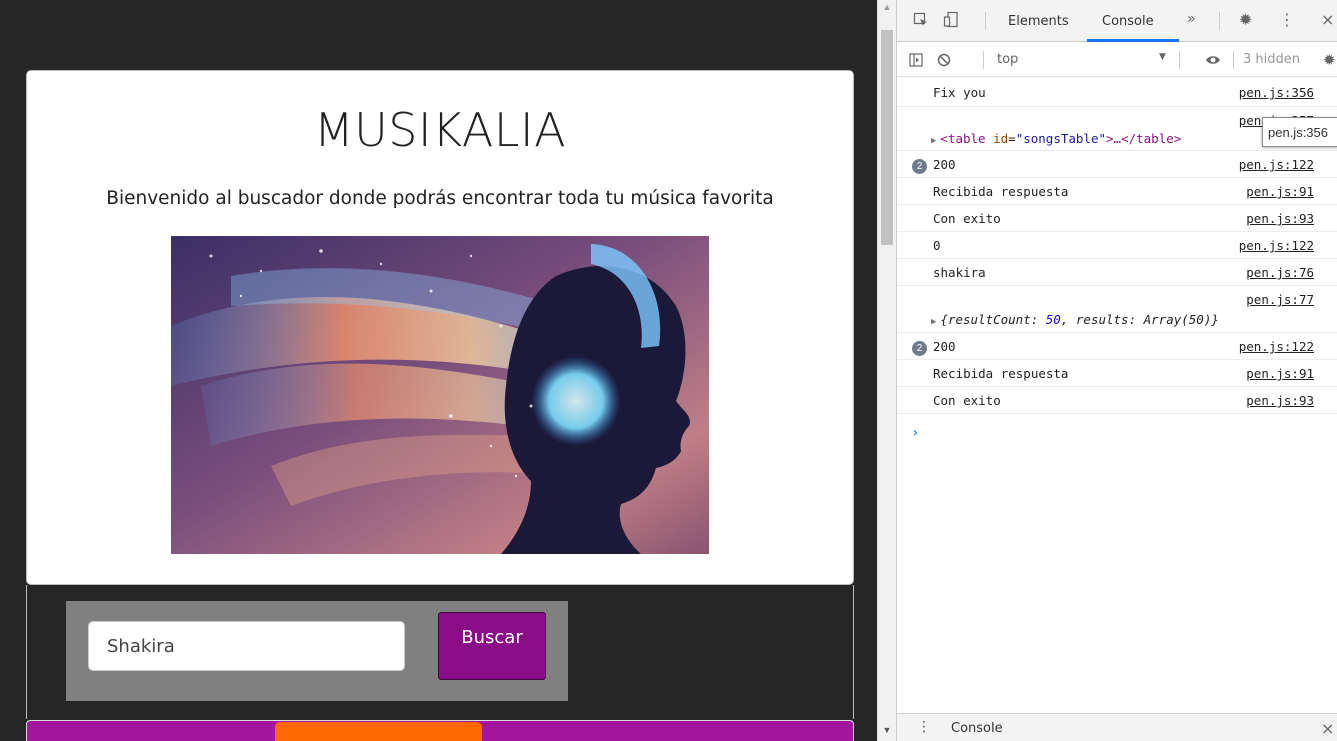  I want to click on settings-gear-icon: ✹, so click(1245, 19).